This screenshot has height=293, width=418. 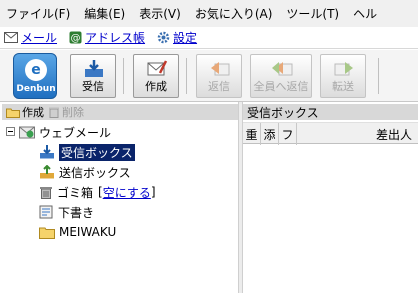 I want to click on webmail-icon, so click(x=27, y=132).